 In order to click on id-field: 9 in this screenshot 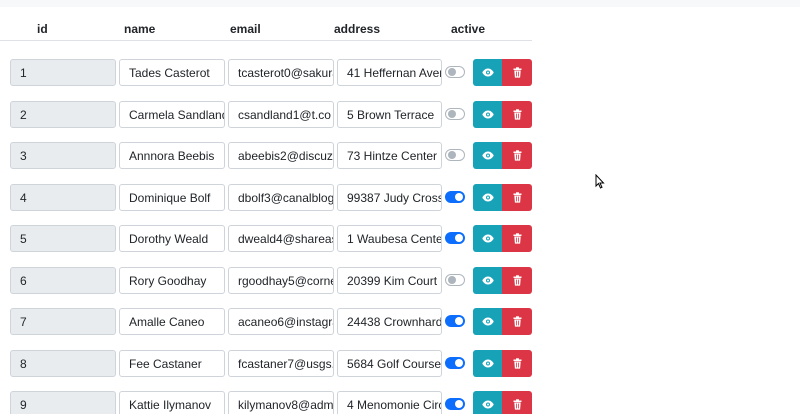, I will do `click(63, 402)`.